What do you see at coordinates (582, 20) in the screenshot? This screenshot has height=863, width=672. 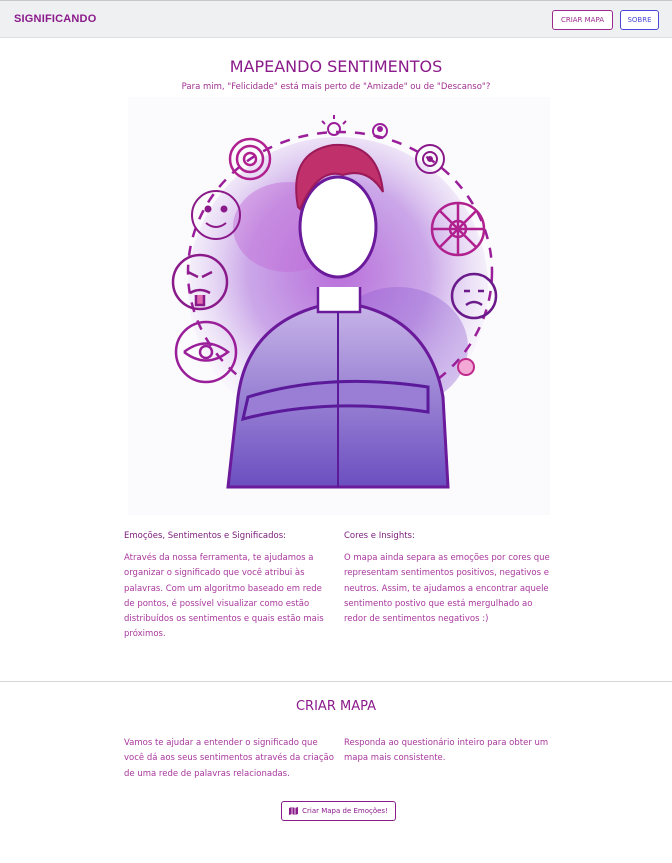 I see `criar-mapa-nav-button: CRIAR MAPA` at bounding box center [582, 20].